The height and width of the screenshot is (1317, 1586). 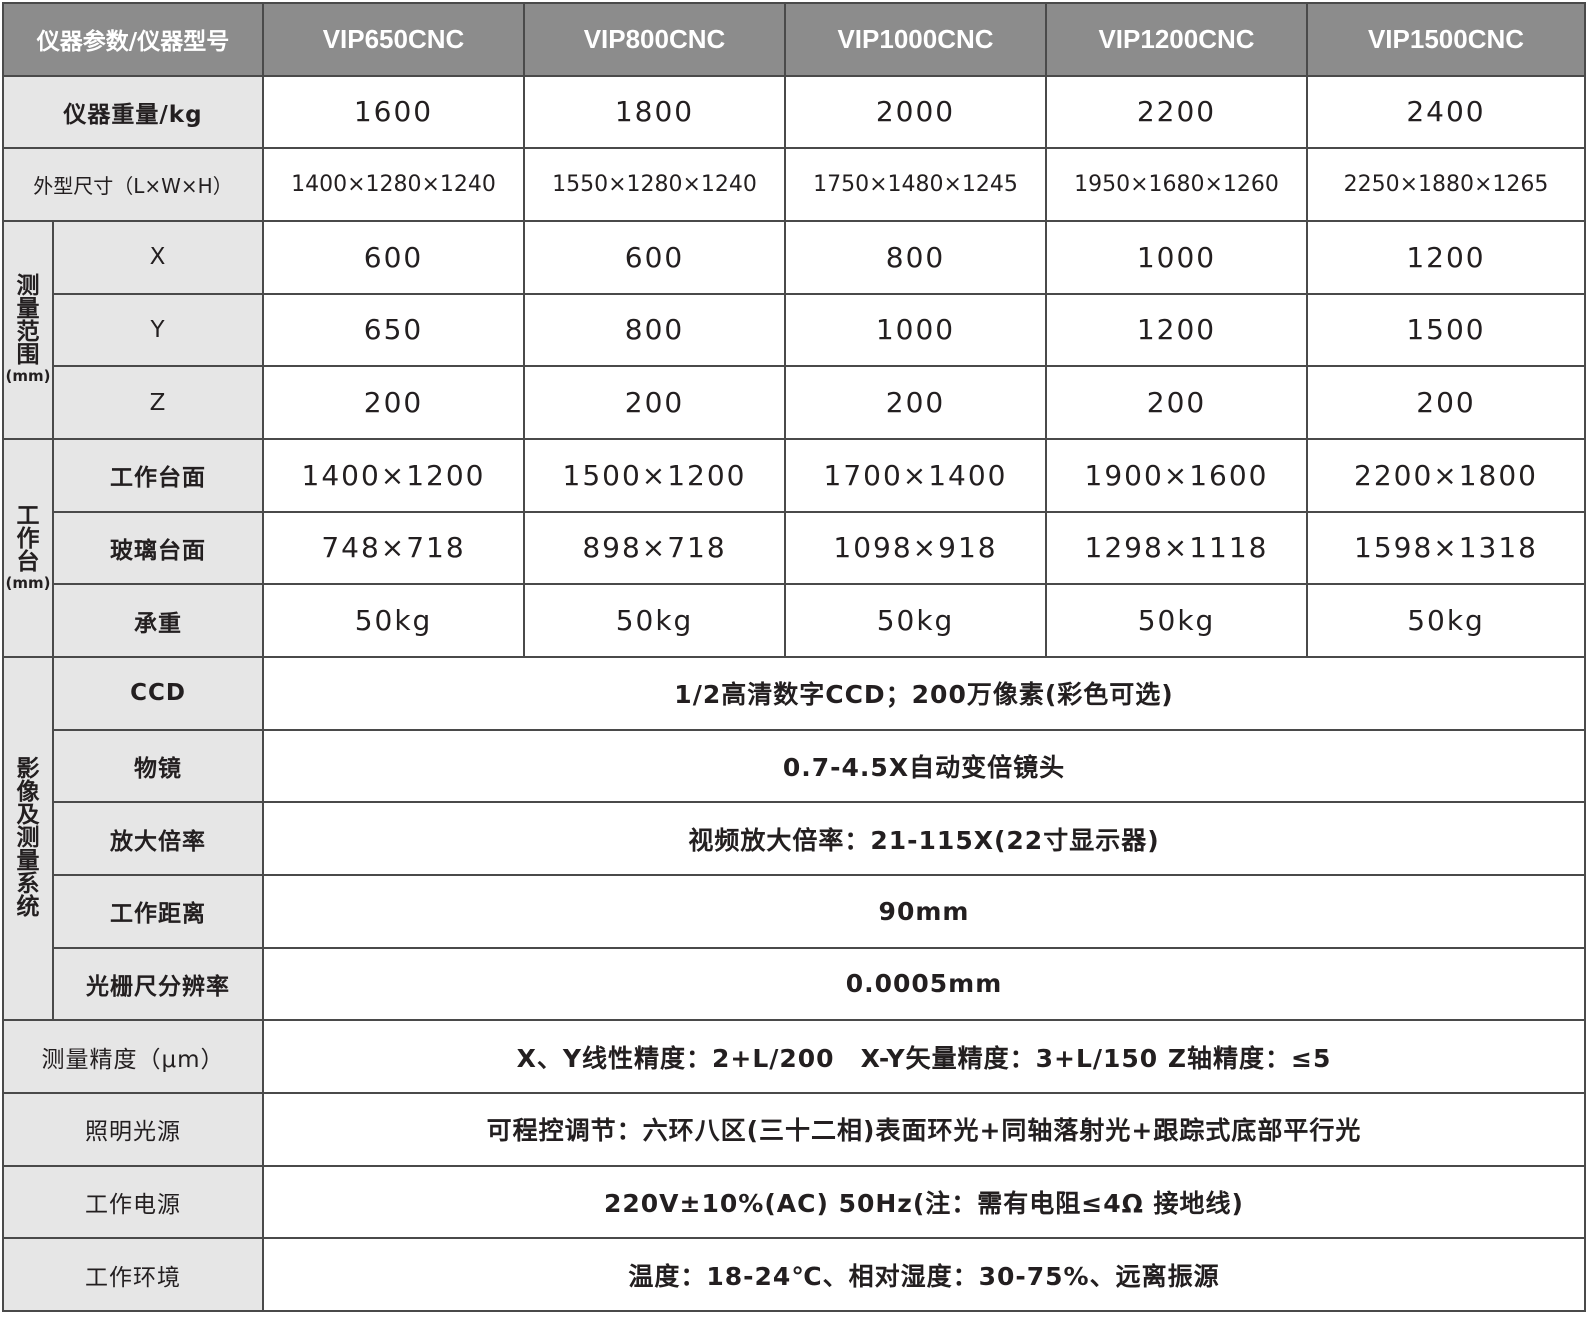 I want to click on lighting-value: 可程控调节：六环八区(三十二相)表面环光+同轴落射光+跟踪式底部平行光, so click(x=924, y=1129).